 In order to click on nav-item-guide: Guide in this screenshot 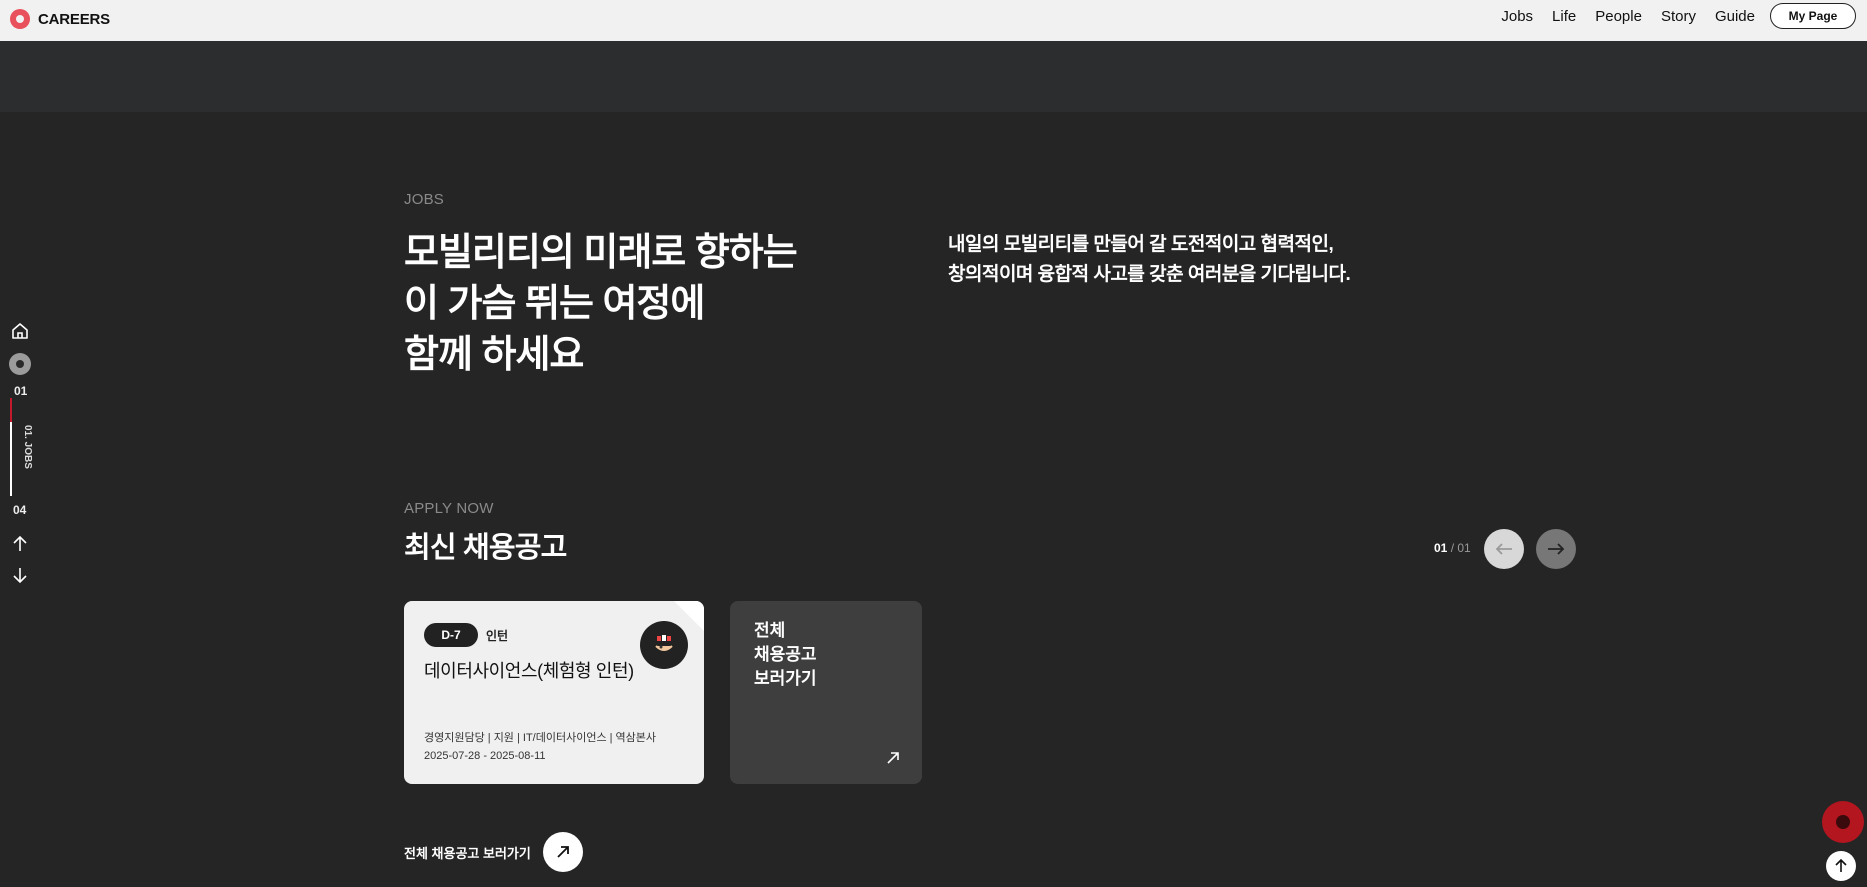, I will do `click(1735, 16)`.